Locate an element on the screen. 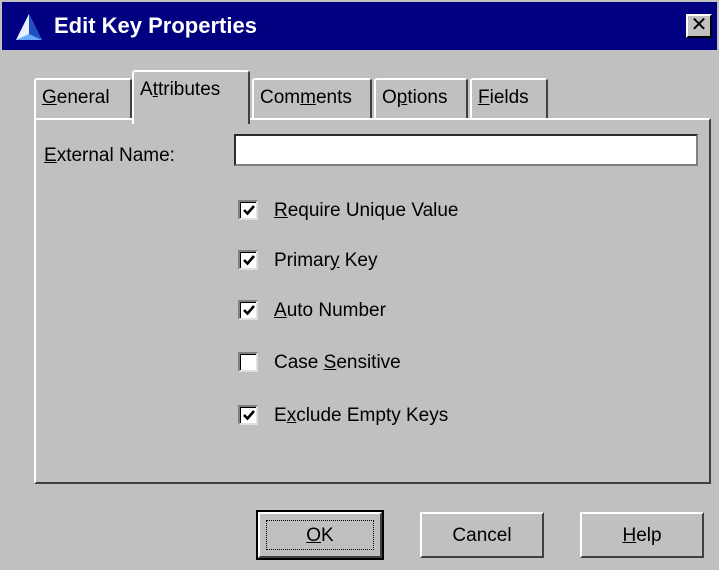 This screenshot has width=719, height=570. tab-attributes-label: Attributes is located at coordinates (180, 89).